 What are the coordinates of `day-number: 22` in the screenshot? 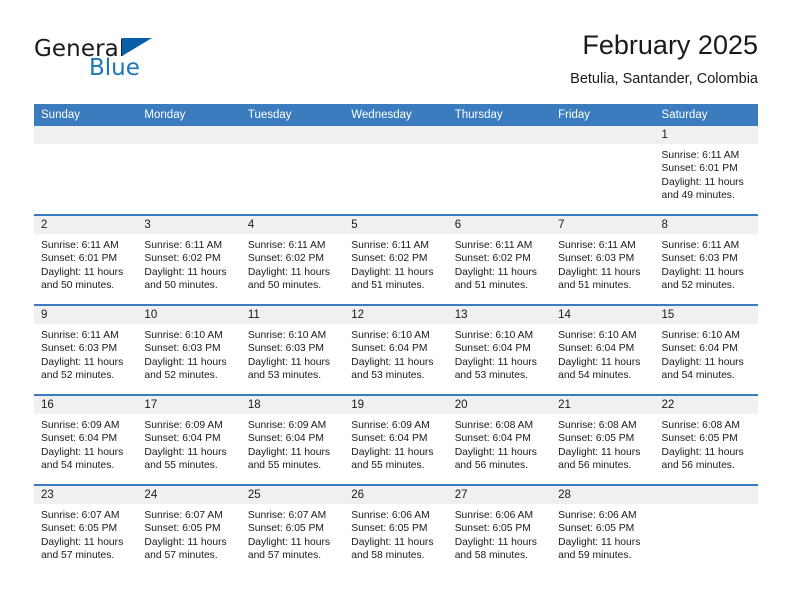 It's located at (706, 405).